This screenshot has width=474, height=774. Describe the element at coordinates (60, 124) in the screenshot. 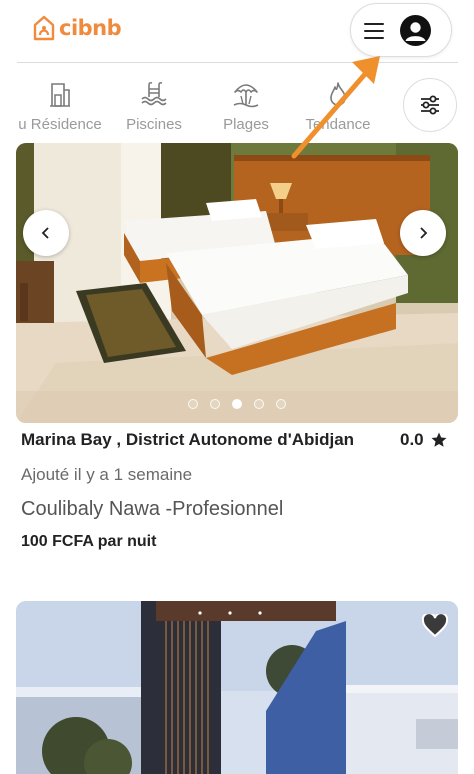

I see `category-label: u Résidence` at that location.